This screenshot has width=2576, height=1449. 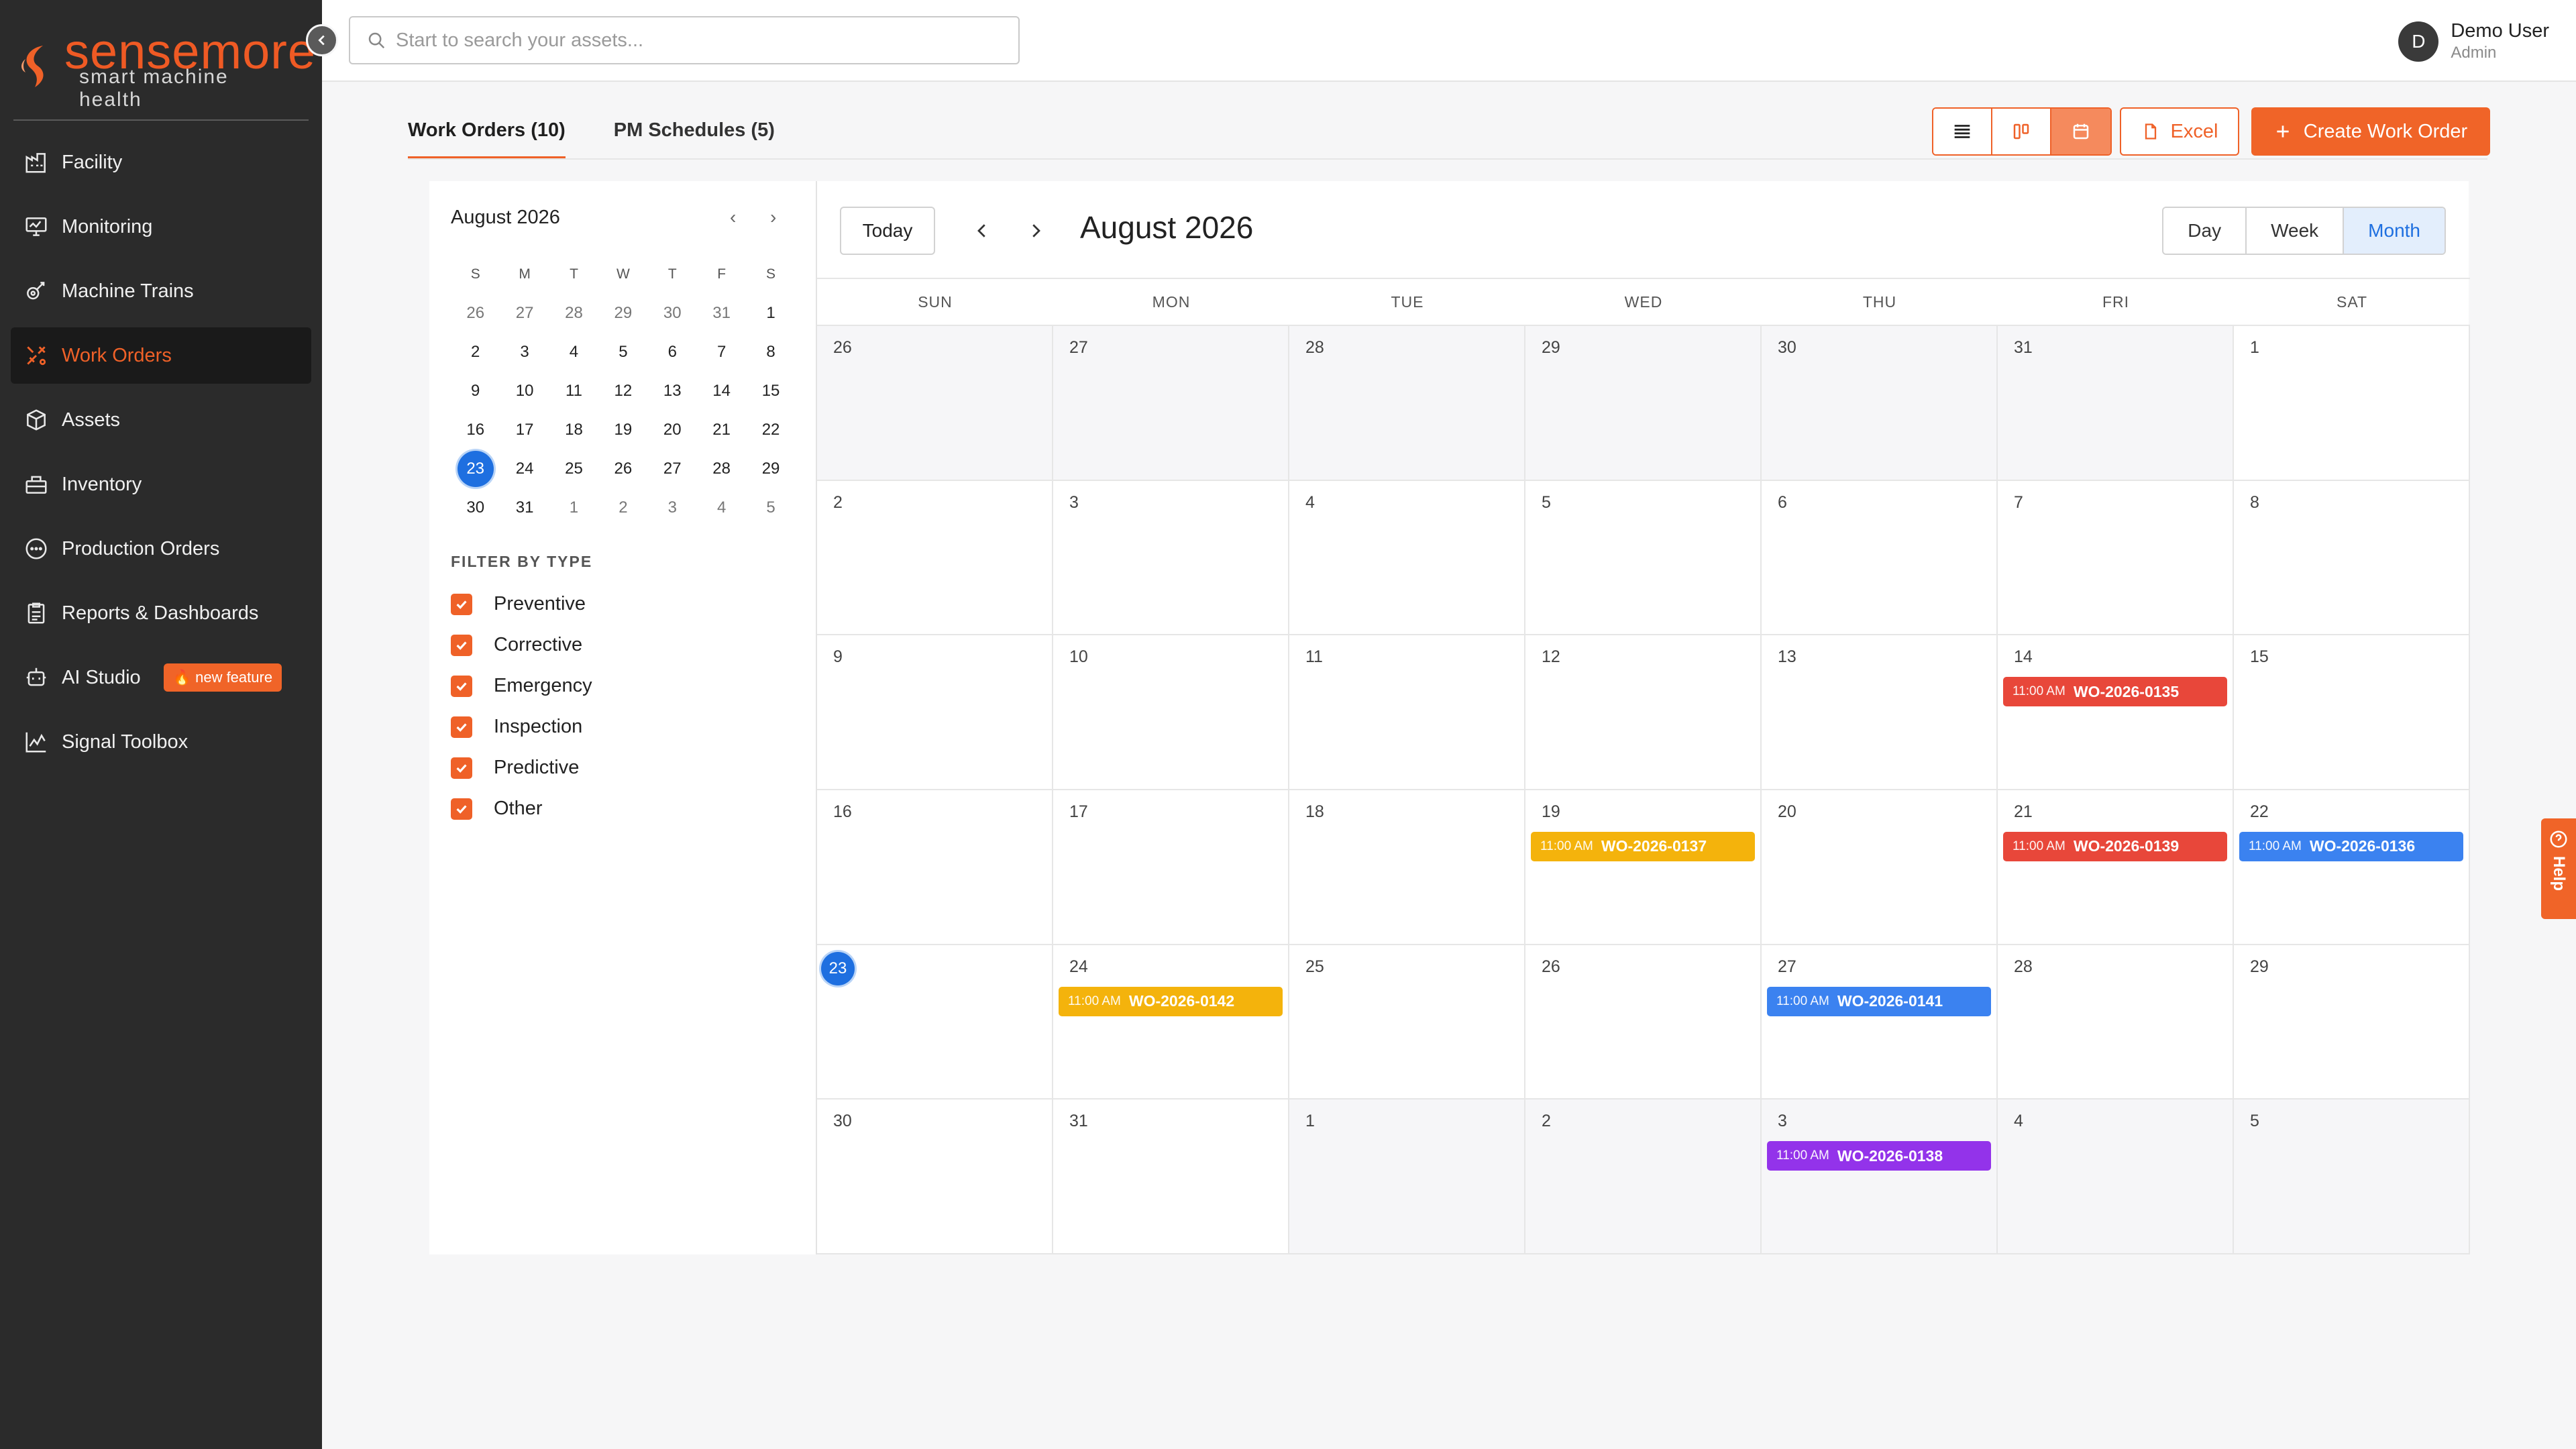 What do you see at coordinates (672, 391) in the screenshot?
I see `mini-day: 13` at bounding box center [672, 391].